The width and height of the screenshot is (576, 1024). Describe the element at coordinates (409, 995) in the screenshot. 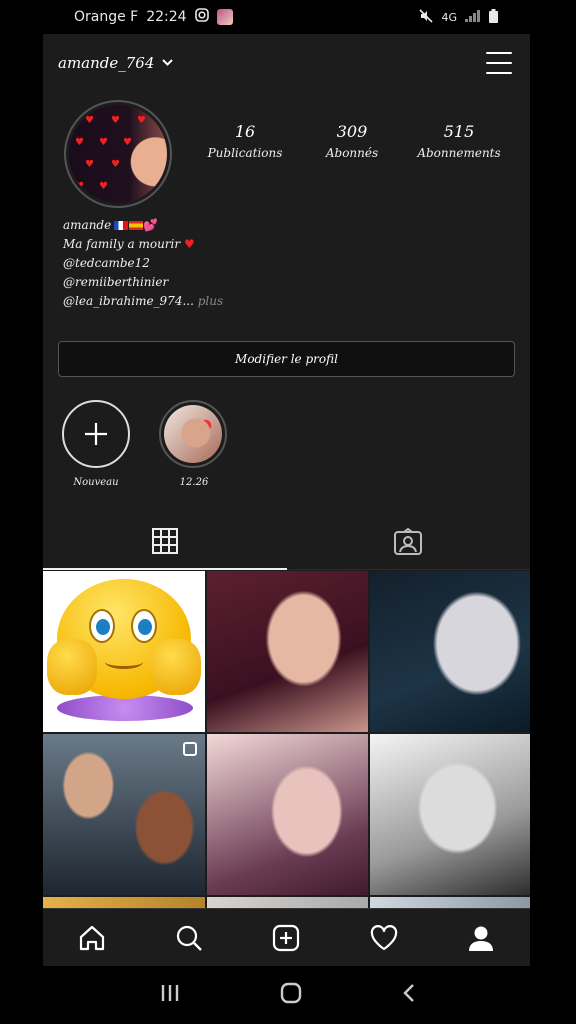

I see `back-icon` at that location.